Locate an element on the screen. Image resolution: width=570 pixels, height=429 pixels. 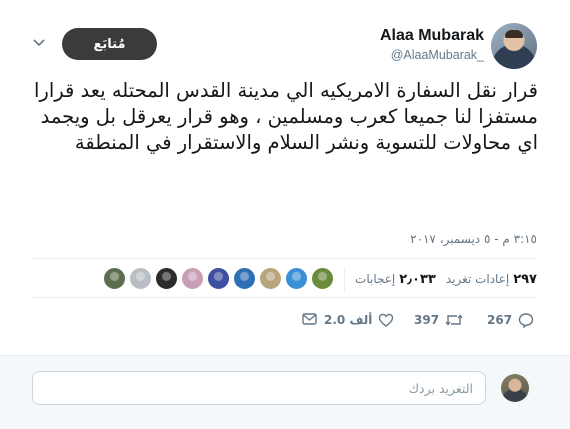
liker-avatars is located at coordinates (218, 278).